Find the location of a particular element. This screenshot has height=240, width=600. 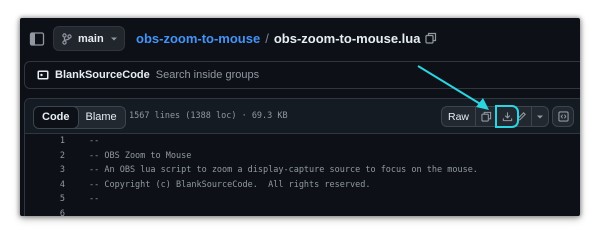

symbols-panel-button is located at coordinates (563, 116).